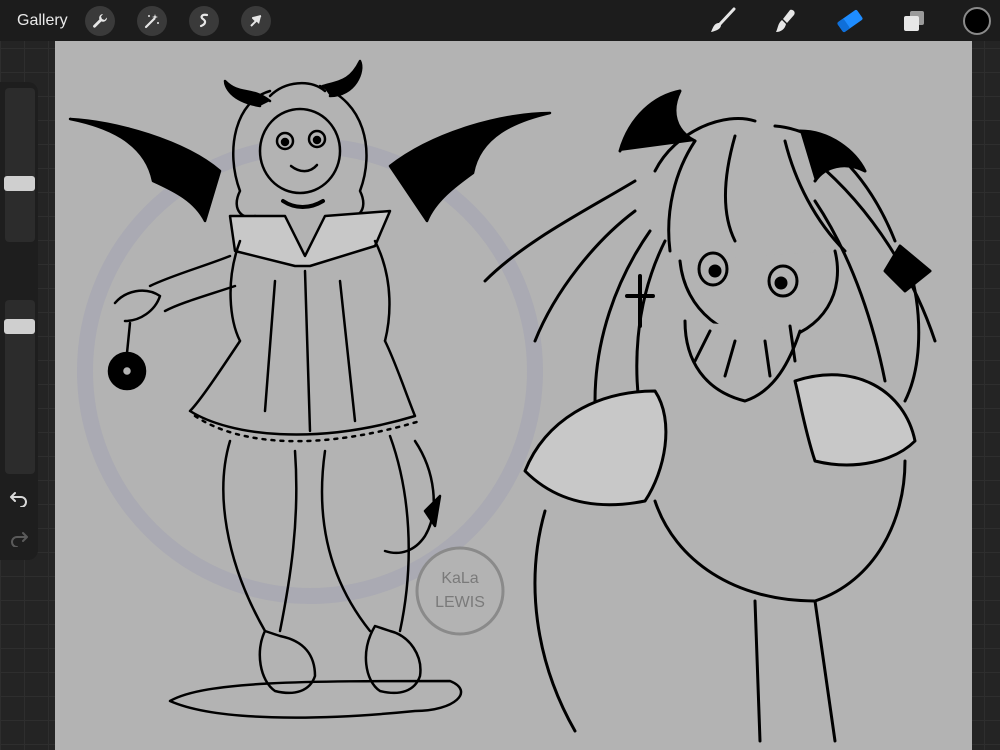 The image size is (1000, 750). Describe the element at coordinates (500, 20) in the screenshot. I see `top-toolbar: Gallery` at that location.